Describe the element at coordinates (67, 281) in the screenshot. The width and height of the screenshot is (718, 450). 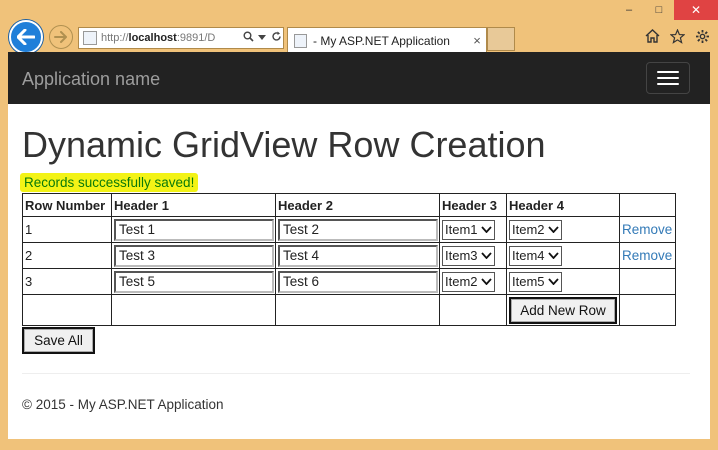
I see `row-number: 3` at that location.